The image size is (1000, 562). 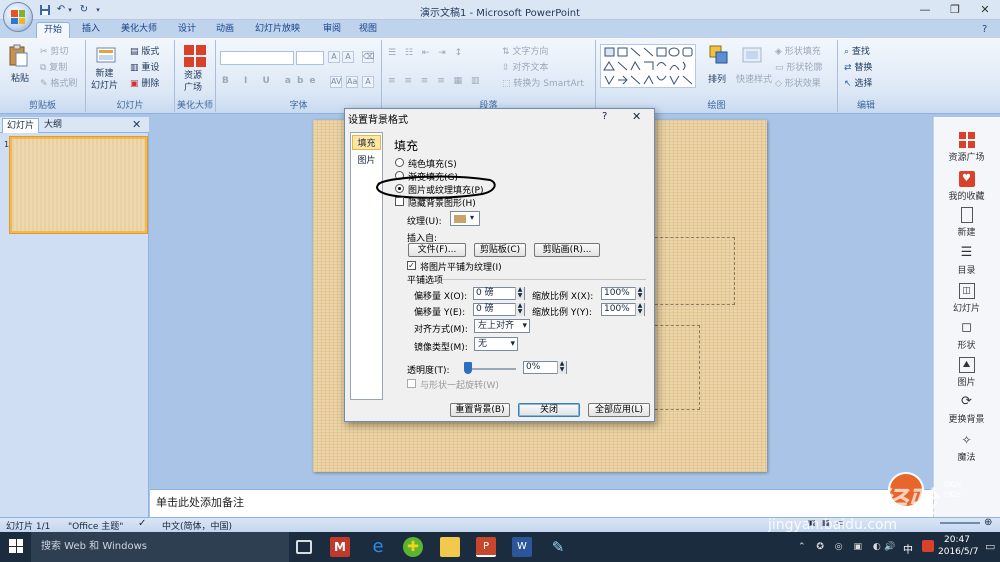 What do you see at coordinates (966, 260) in the screenshot?
I see `sidebar-item-toc: ☰ 目录` at bounding box center [966, 260].